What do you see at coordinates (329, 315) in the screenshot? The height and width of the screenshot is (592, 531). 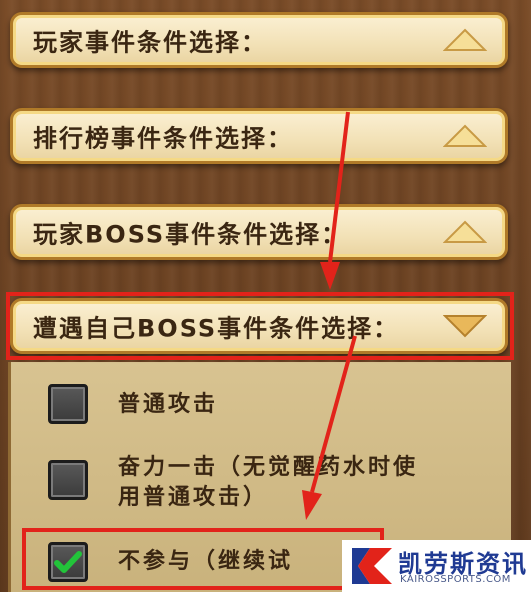 I see `annotation-arrows` at bounding box center [329, 315].